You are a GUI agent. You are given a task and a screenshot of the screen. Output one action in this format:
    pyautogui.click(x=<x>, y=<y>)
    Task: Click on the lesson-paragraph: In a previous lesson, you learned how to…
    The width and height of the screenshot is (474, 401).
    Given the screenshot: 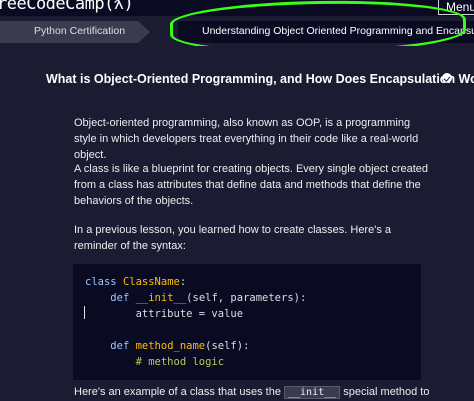 What is the action you would take?
    pyautogui.click(x=232, y=238)
    